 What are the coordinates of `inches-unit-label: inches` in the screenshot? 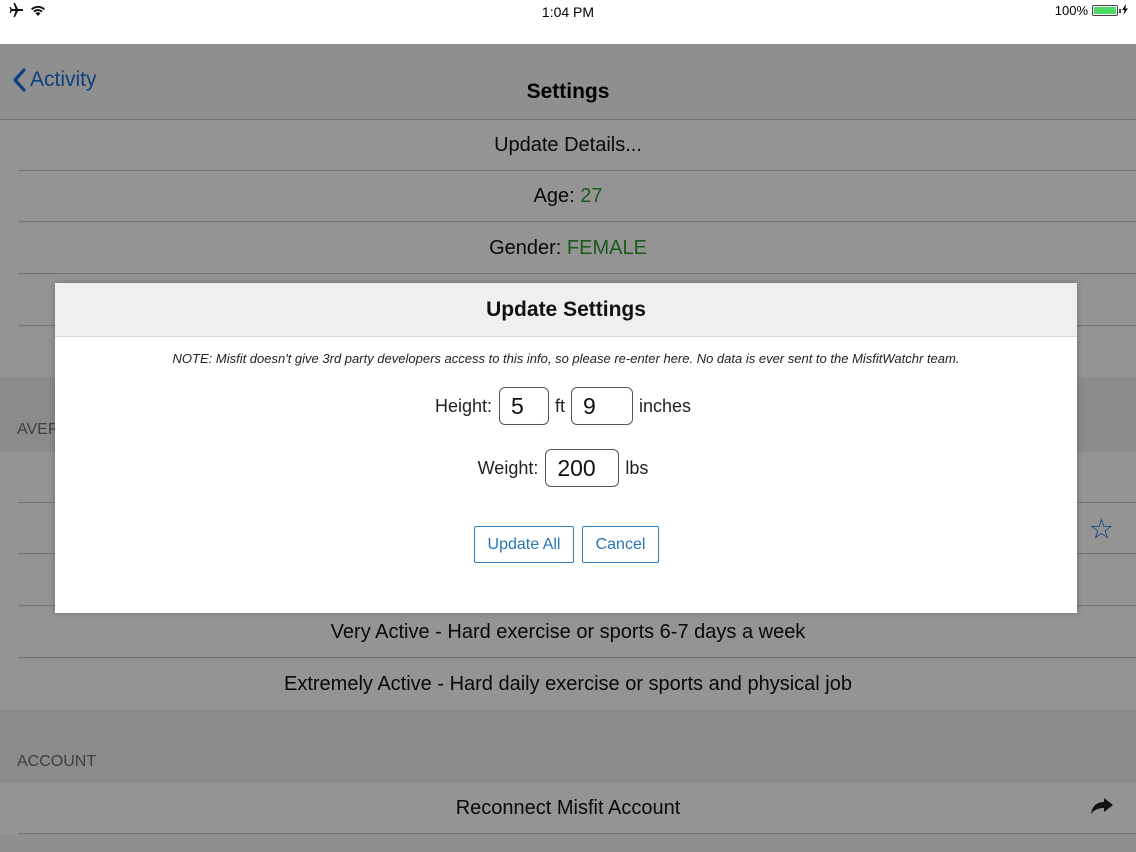 It's located at (665, 405).